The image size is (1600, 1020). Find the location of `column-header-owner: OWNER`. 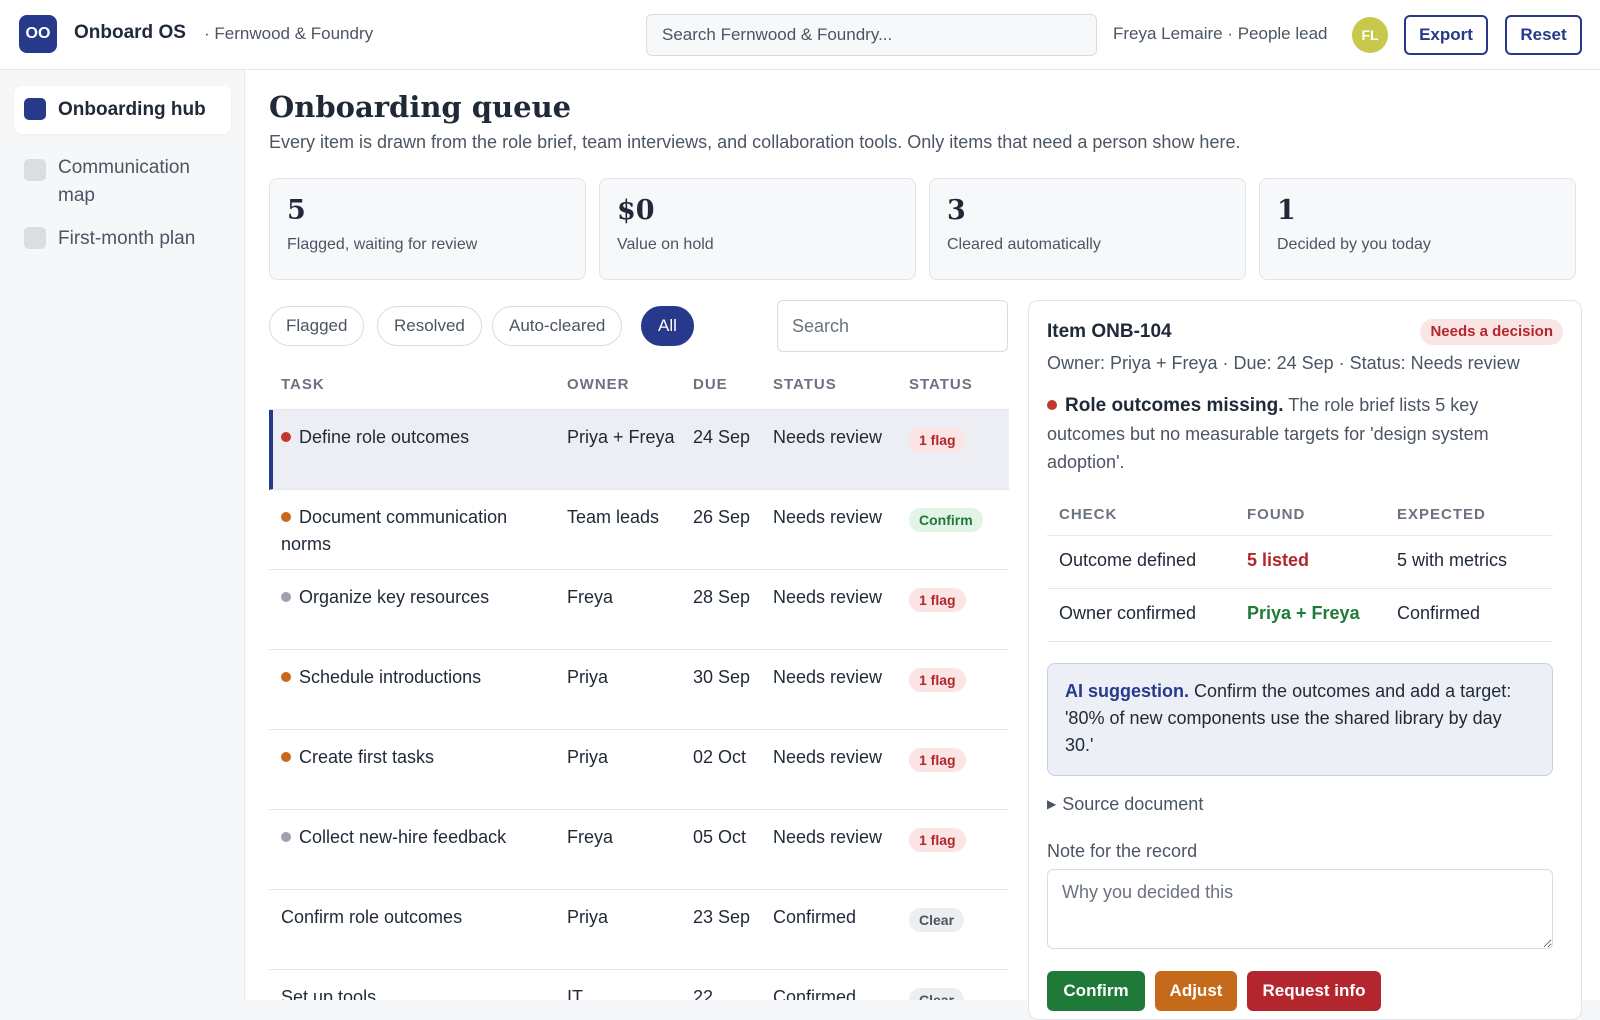

column-header-owner: OWNER is located at coordinates (598, 384).